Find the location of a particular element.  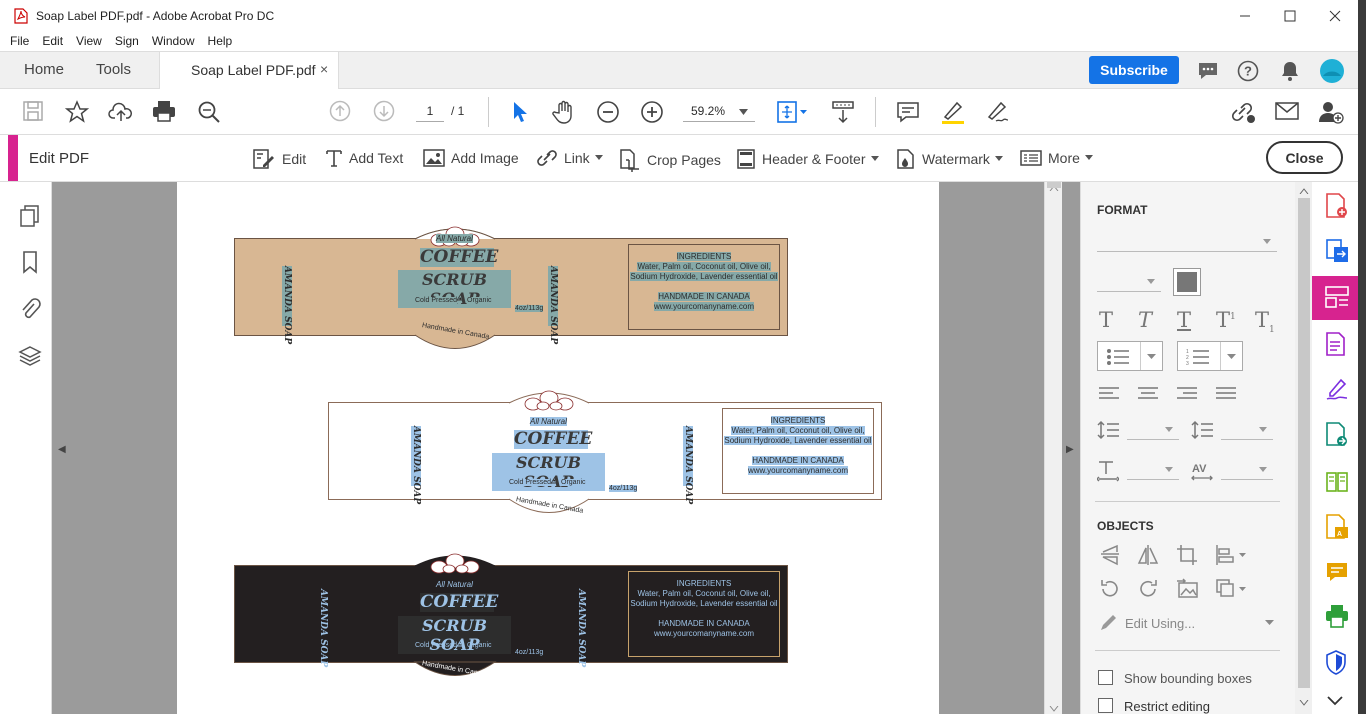

minimize-button is located at coordinates (1245, 15).